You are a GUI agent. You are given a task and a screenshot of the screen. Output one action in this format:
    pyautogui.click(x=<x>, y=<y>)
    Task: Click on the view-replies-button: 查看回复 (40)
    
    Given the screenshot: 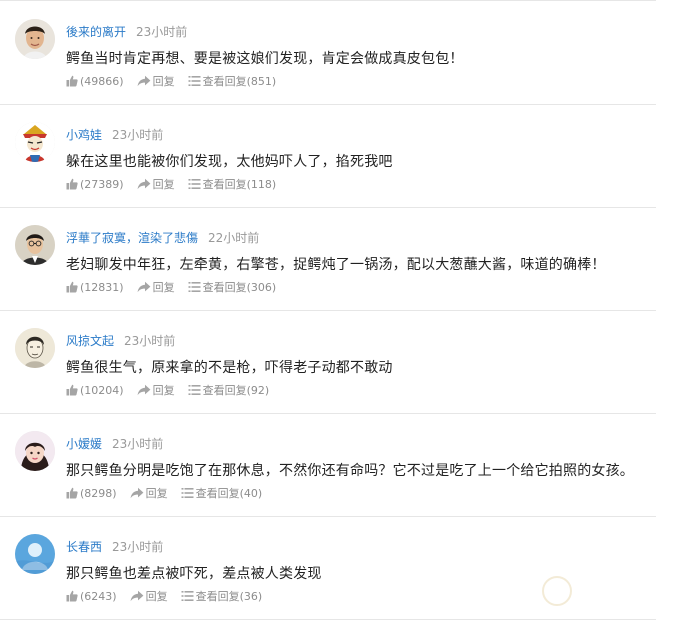 What is the action you would take?
    pyautogui.click(x=222, y=493)
    